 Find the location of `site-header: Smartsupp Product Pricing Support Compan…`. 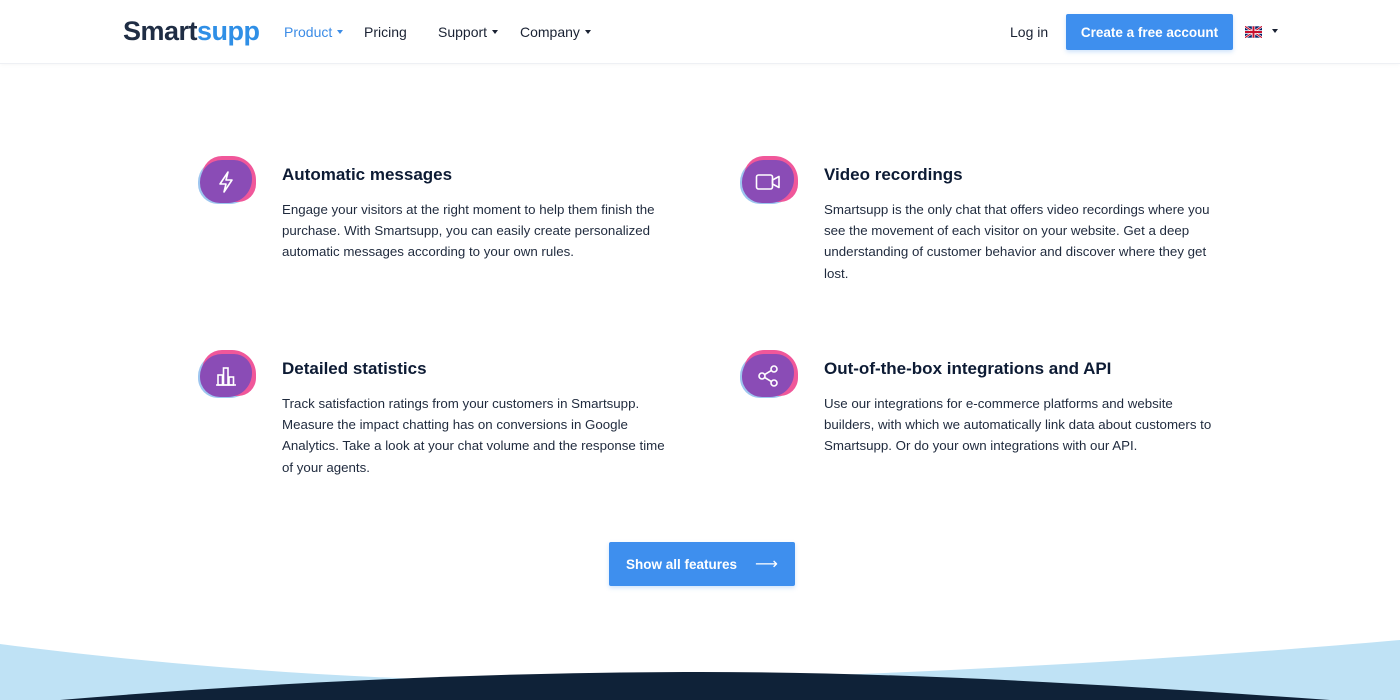

site-header: Smartsupp Product Pricing Support Compan… is located at coordinates (700, 32).